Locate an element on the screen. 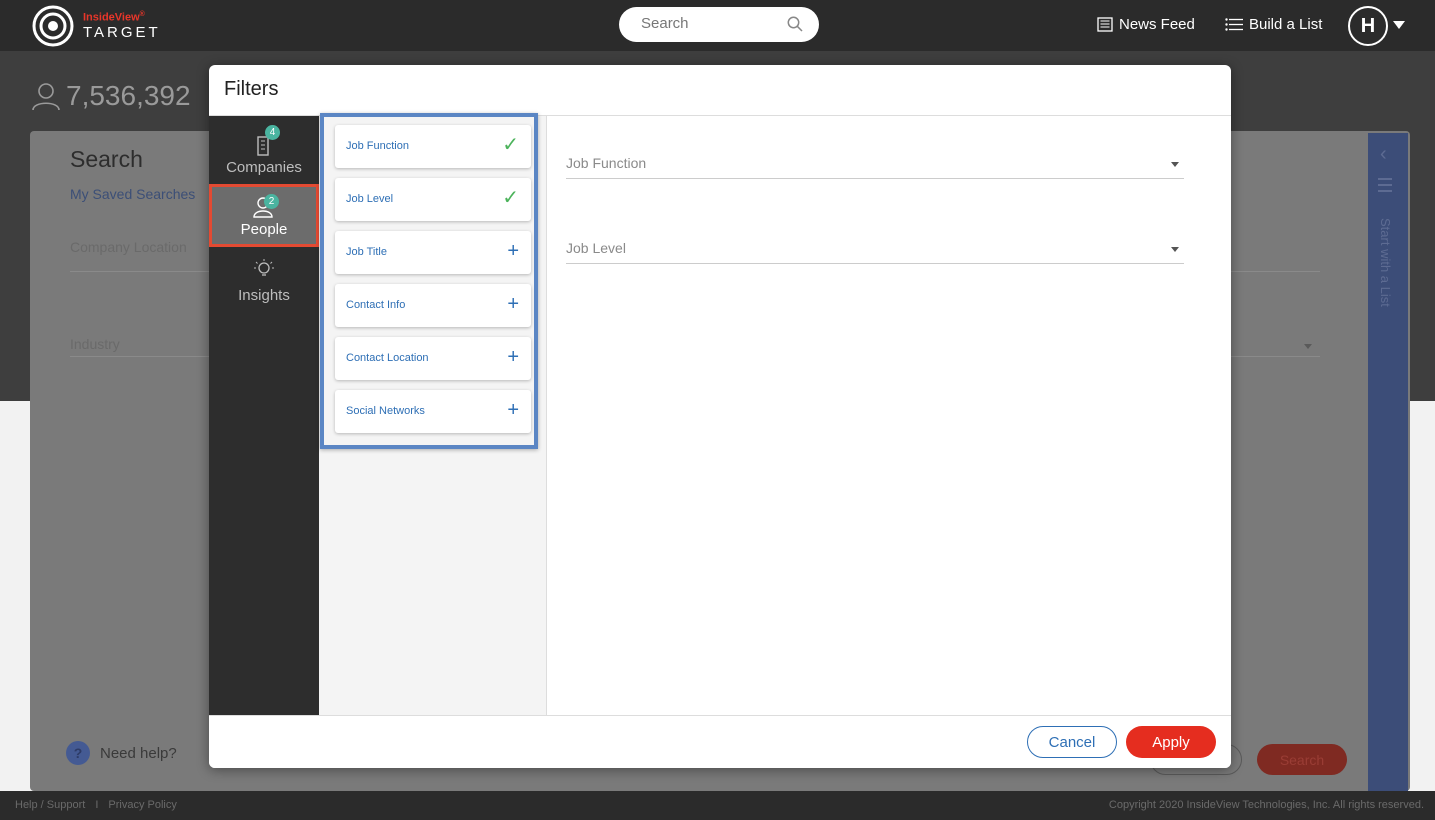 This screenshot has height=820, width=1435. job-function-placeholder: Job Function is located at coordinates (606, 163).